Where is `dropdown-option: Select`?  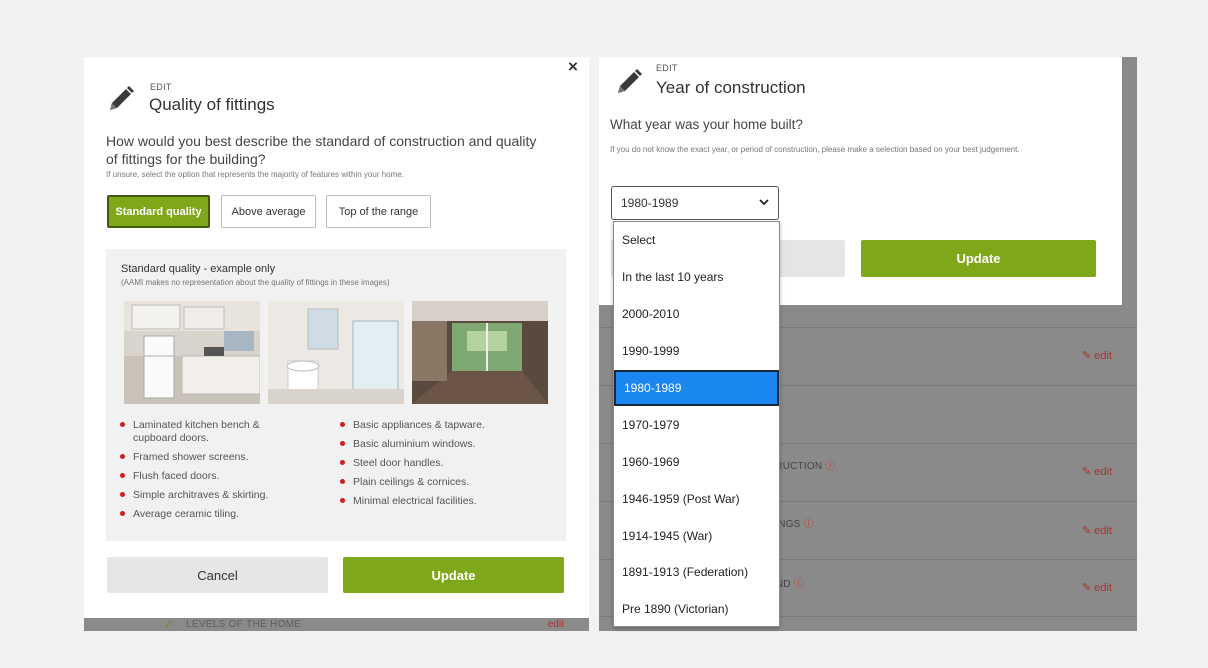
dropdown-option: Select is located at coordinates (696, 240).